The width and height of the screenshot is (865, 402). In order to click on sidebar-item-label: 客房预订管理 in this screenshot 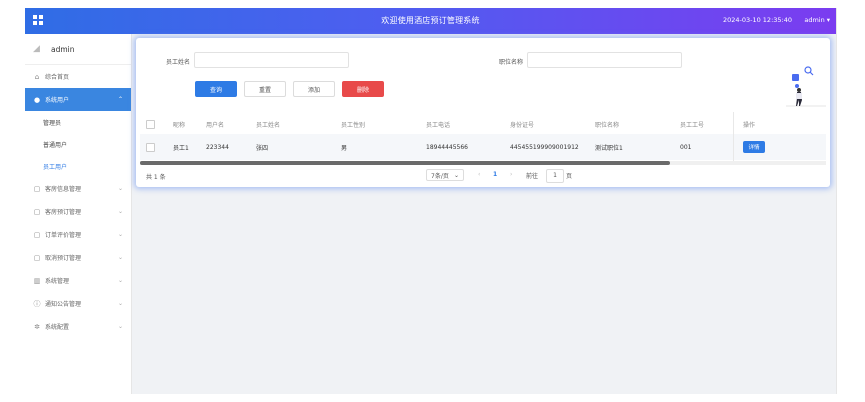, I will do `click(63, 212)`.